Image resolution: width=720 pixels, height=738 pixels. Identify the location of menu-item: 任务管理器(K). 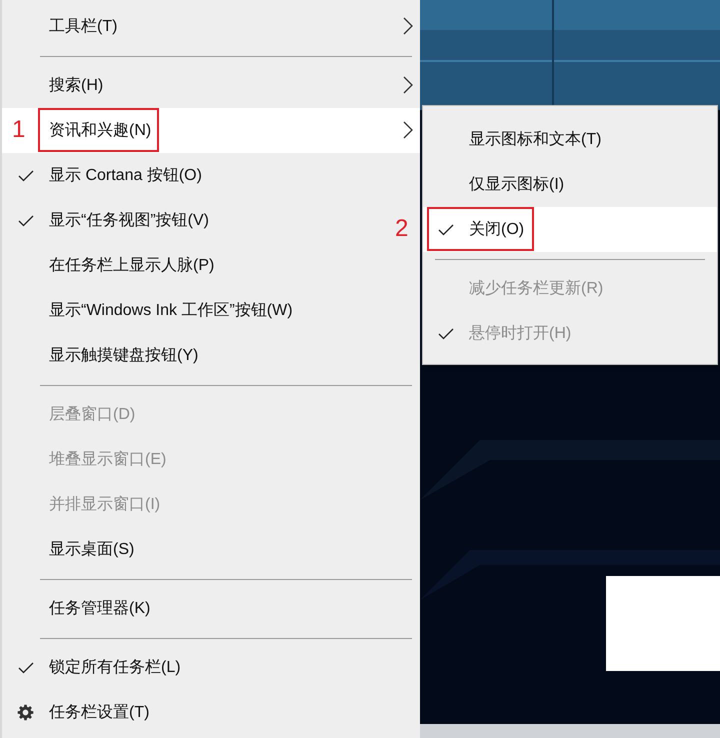
(79, 608).